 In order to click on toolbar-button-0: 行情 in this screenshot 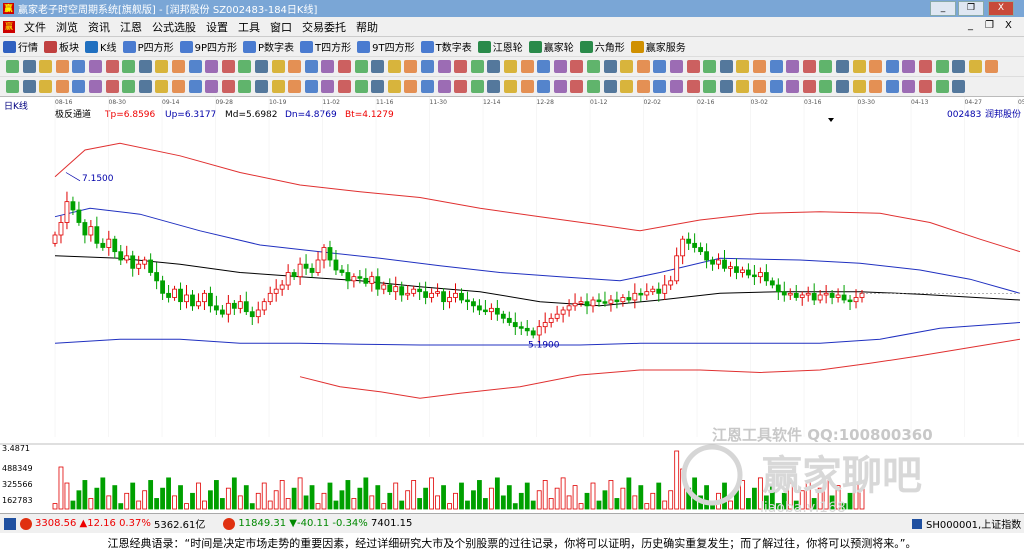, I will do `click(20, 46)`.